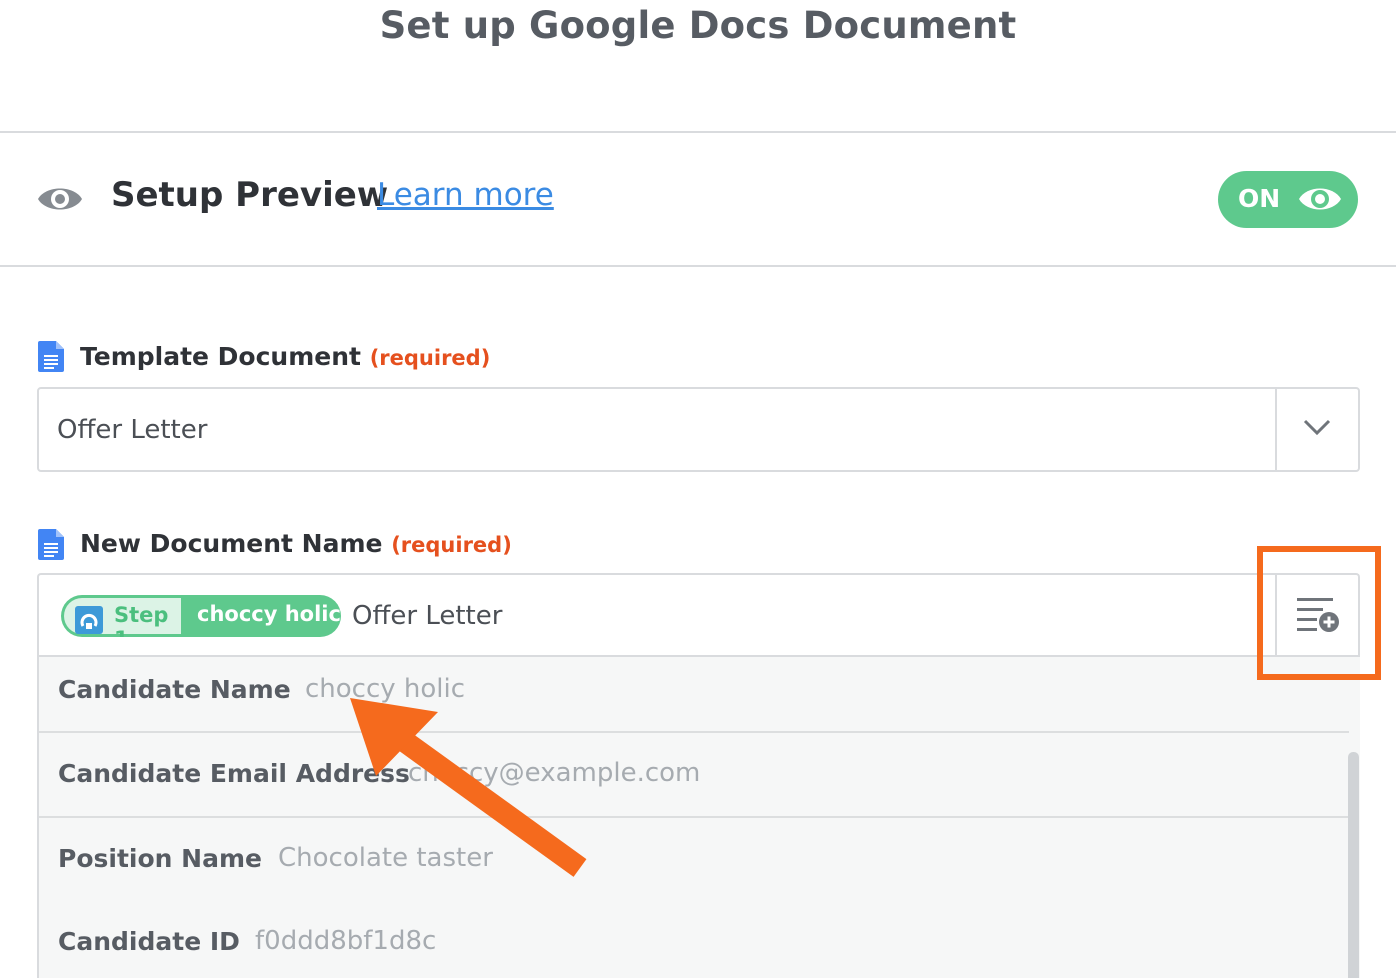  I want to click on app-icon, so click(89, 620).